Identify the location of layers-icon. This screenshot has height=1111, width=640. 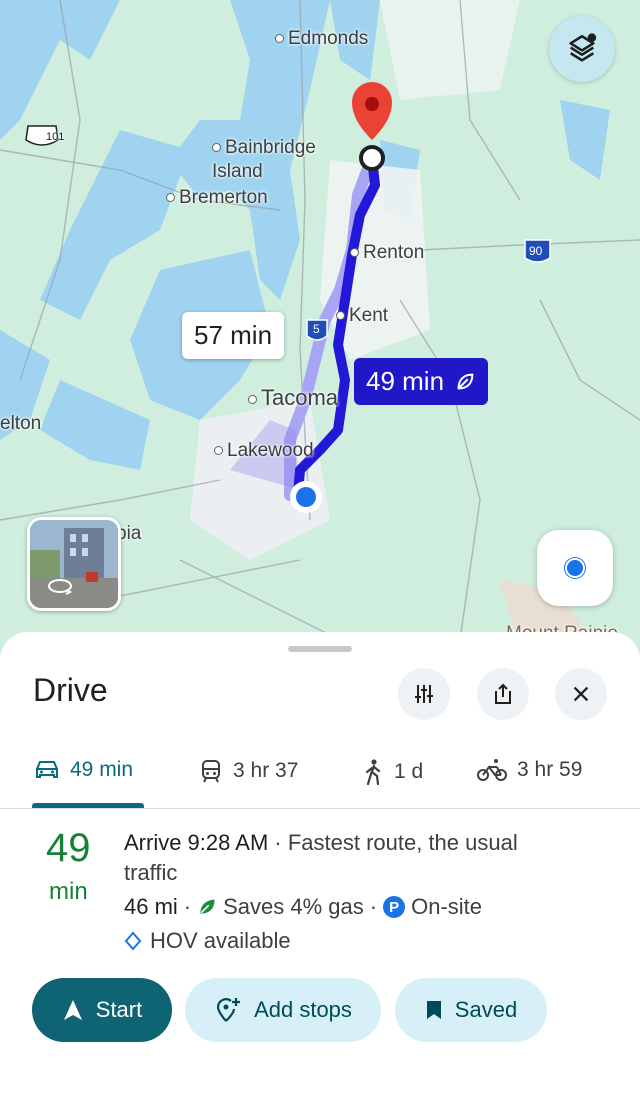
(583, 47).